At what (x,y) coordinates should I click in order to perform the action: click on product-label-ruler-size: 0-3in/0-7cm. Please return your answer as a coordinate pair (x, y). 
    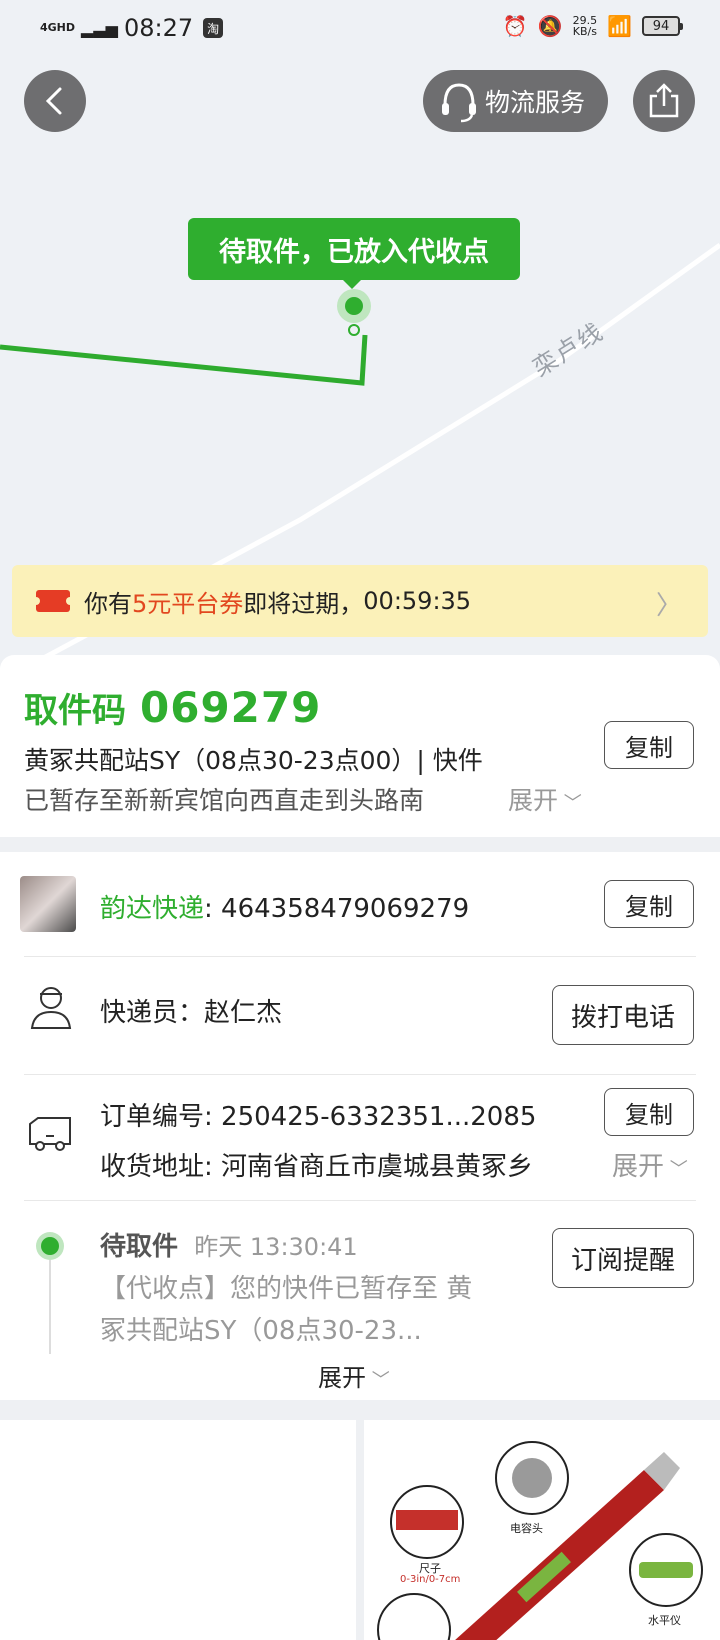
    Looking at the image, I should click on (430, 1579).